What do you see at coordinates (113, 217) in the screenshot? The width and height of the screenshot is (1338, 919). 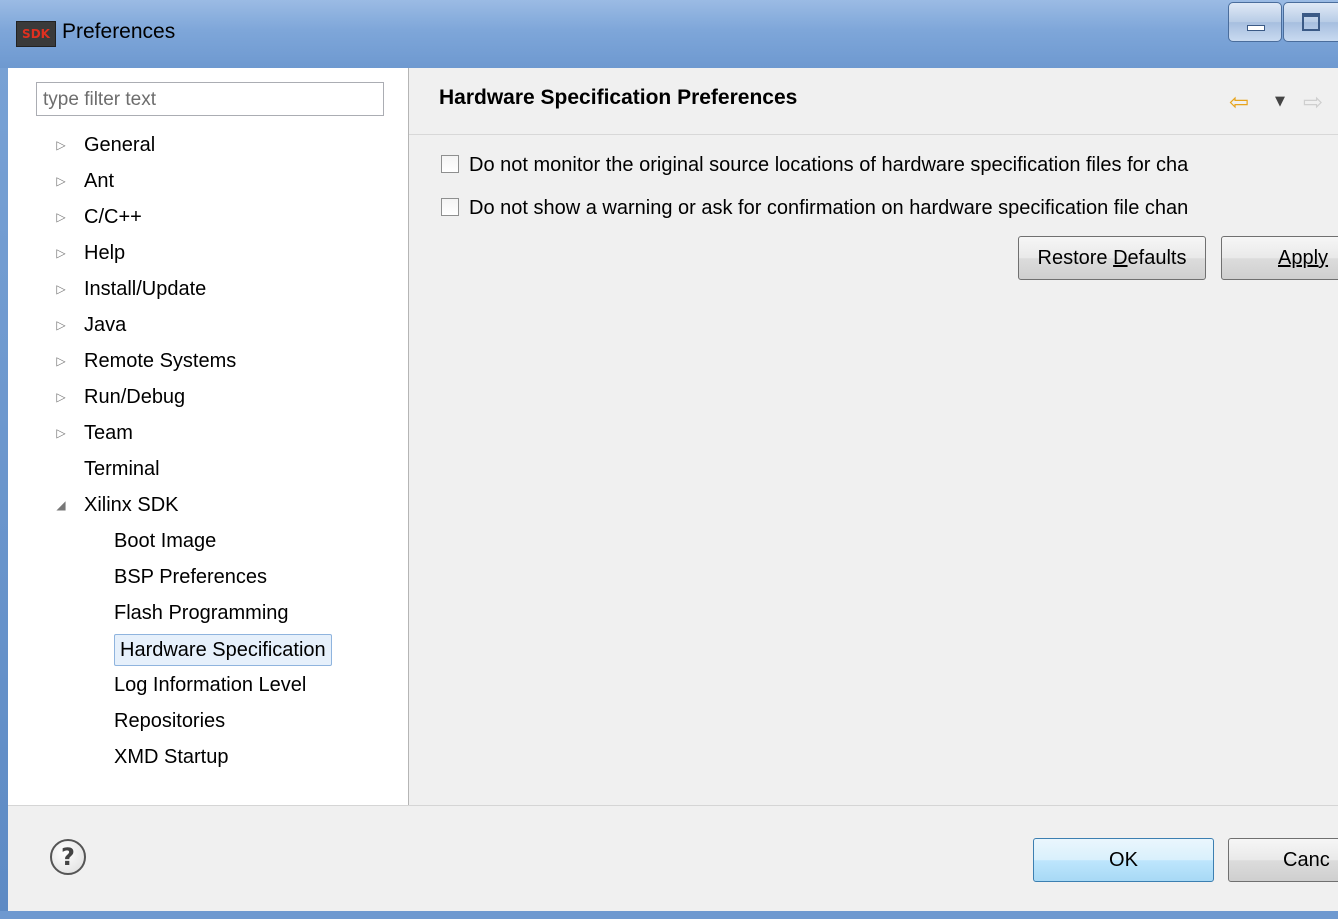 I see `tree-item-label: C/C++` at bounding box center [113, 217].